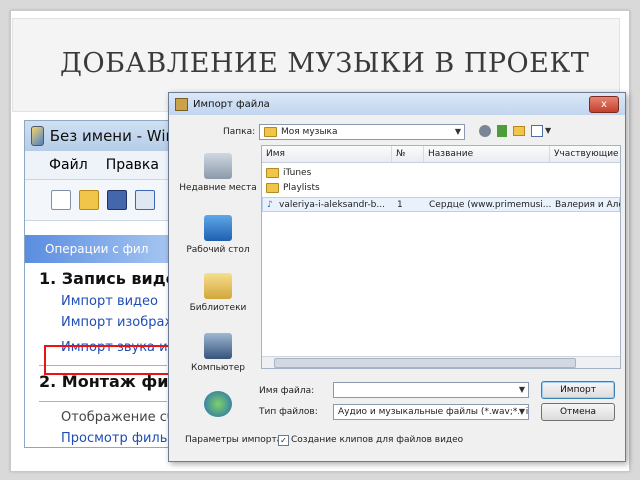 Image resolution: width=640 pixels, height=480 pixels. What do you see at coordinates (100, 249) in the screenshot?
I see `tasks-header: Операции с фил` at bounding box center [100, 249].